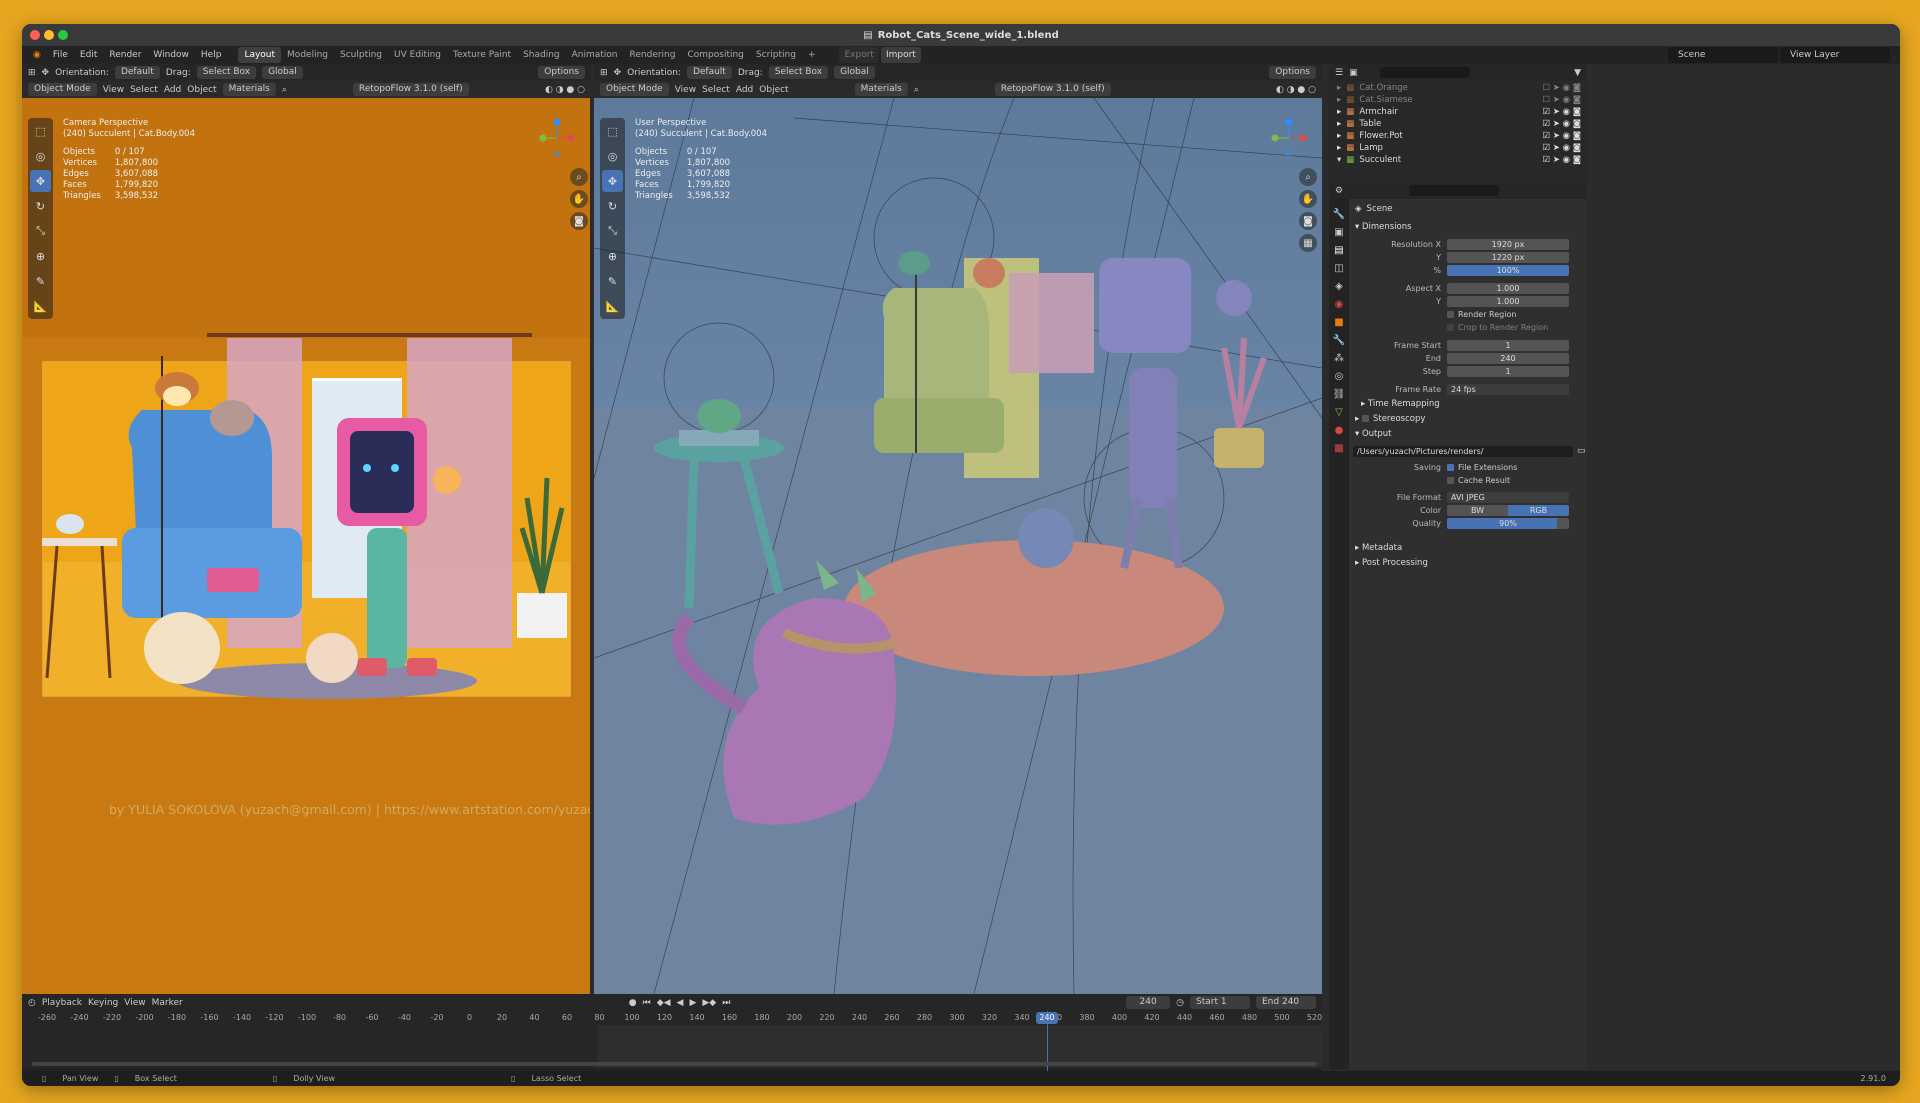 The image size is (1920, 1103). I want to click on time-remapping-panel-header: ▸ Time Remapping, so click(1468, 403).